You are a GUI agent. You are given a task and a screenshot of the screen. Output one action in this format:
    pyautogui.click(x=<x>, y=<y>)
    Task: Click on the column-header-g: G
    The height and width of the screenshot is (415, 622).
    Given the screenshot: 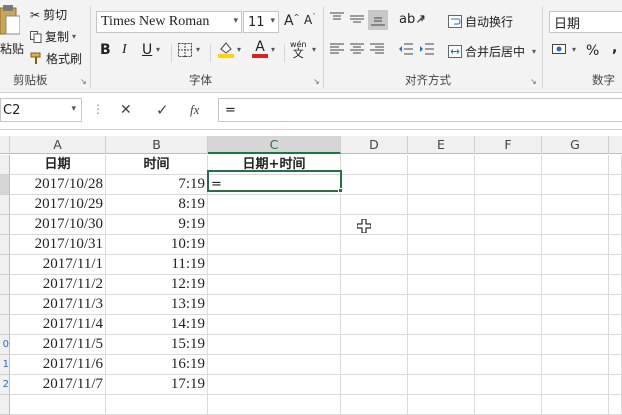 What is the action you would take?
    pyautogui.click(x=575, y=145)
    